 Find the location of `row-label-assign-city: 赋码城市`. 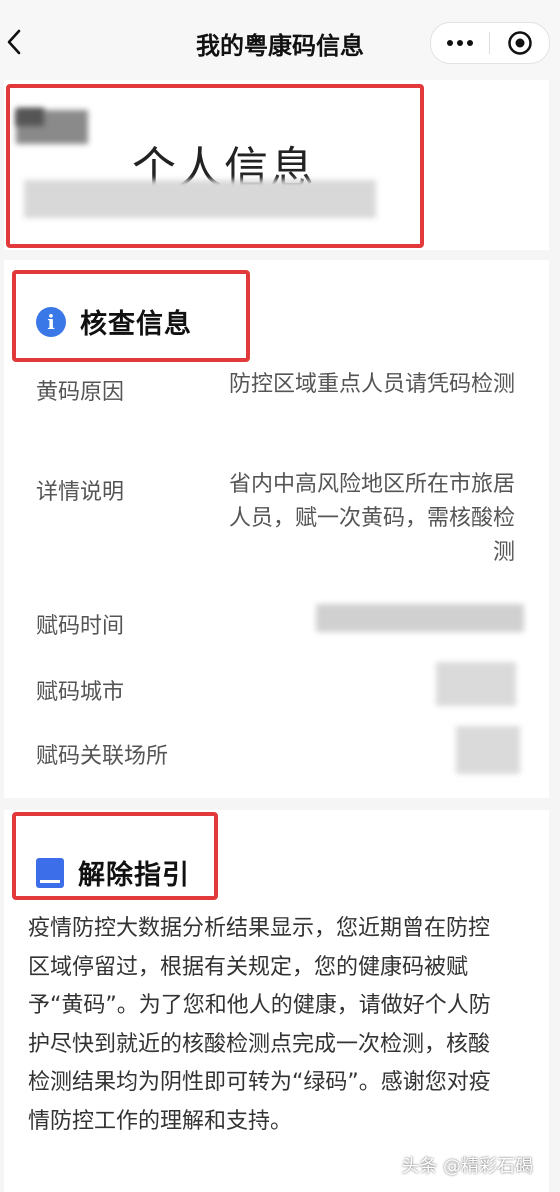

row-label-assign-city: 赋码城市 is located at coordinates (80, 692).